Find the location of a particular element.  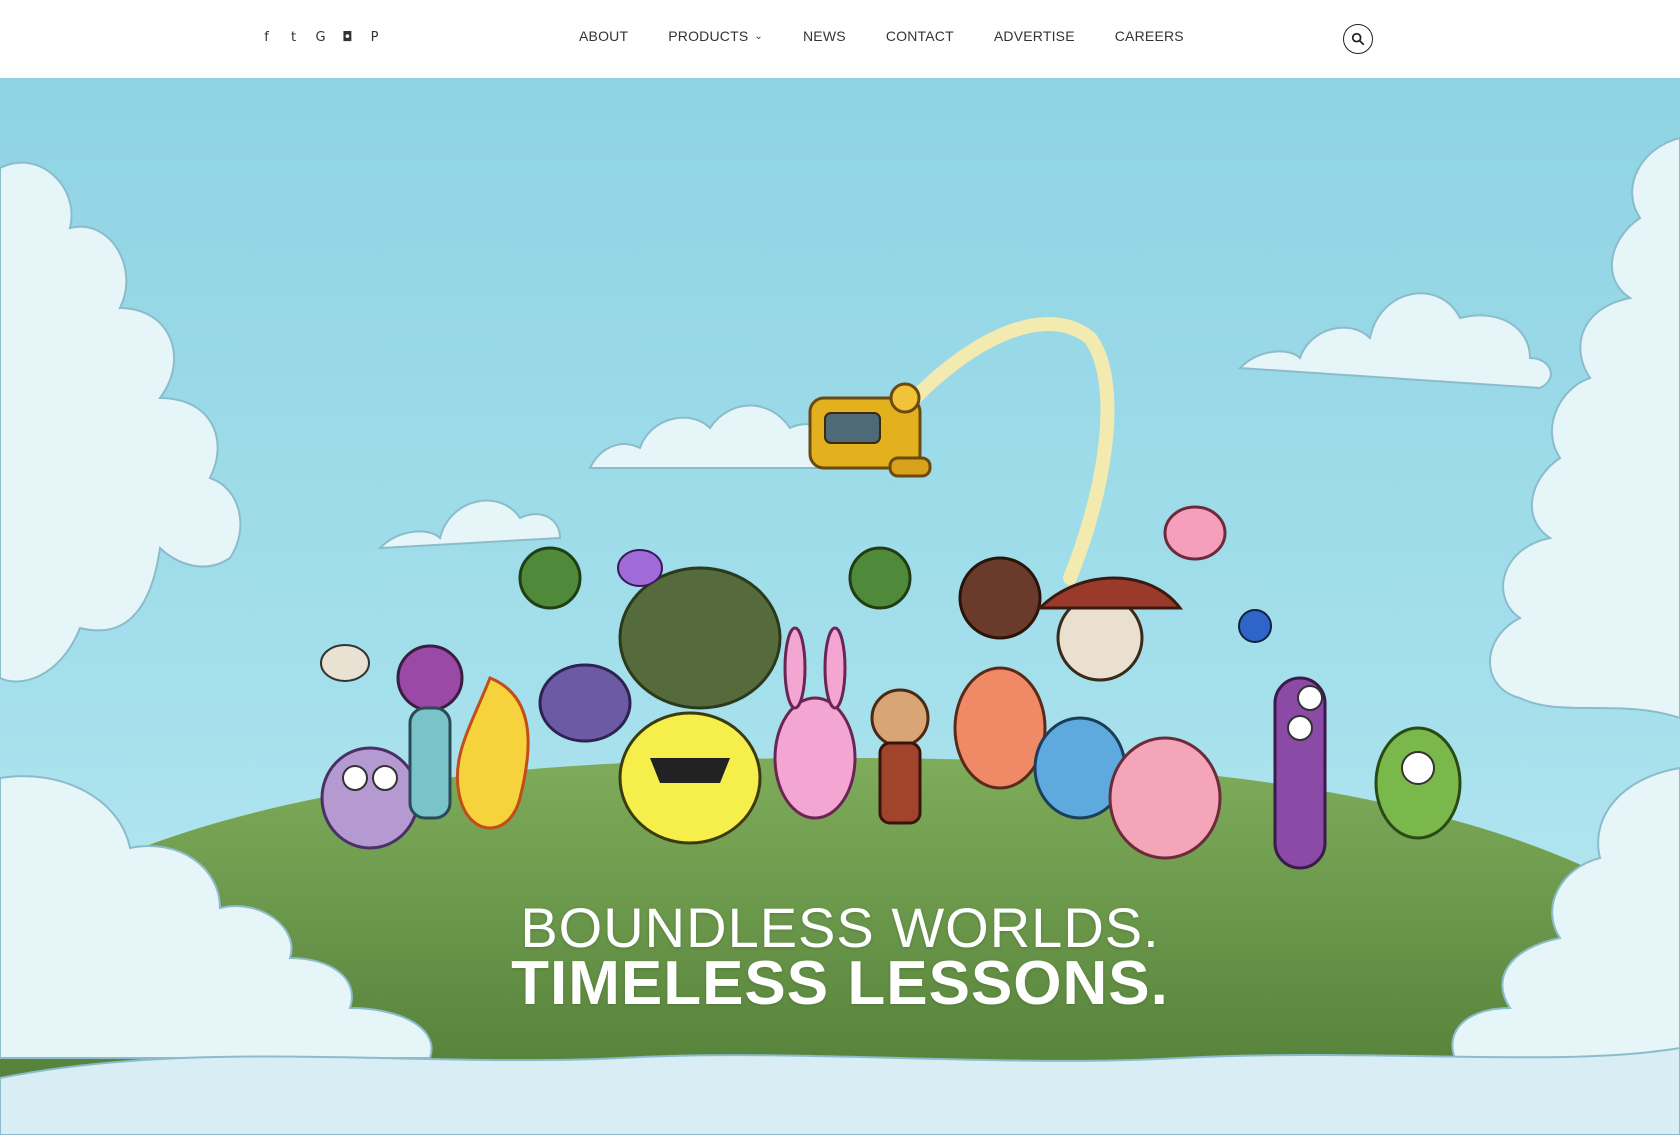

google-icon: G is located at coordinates (320, 37).